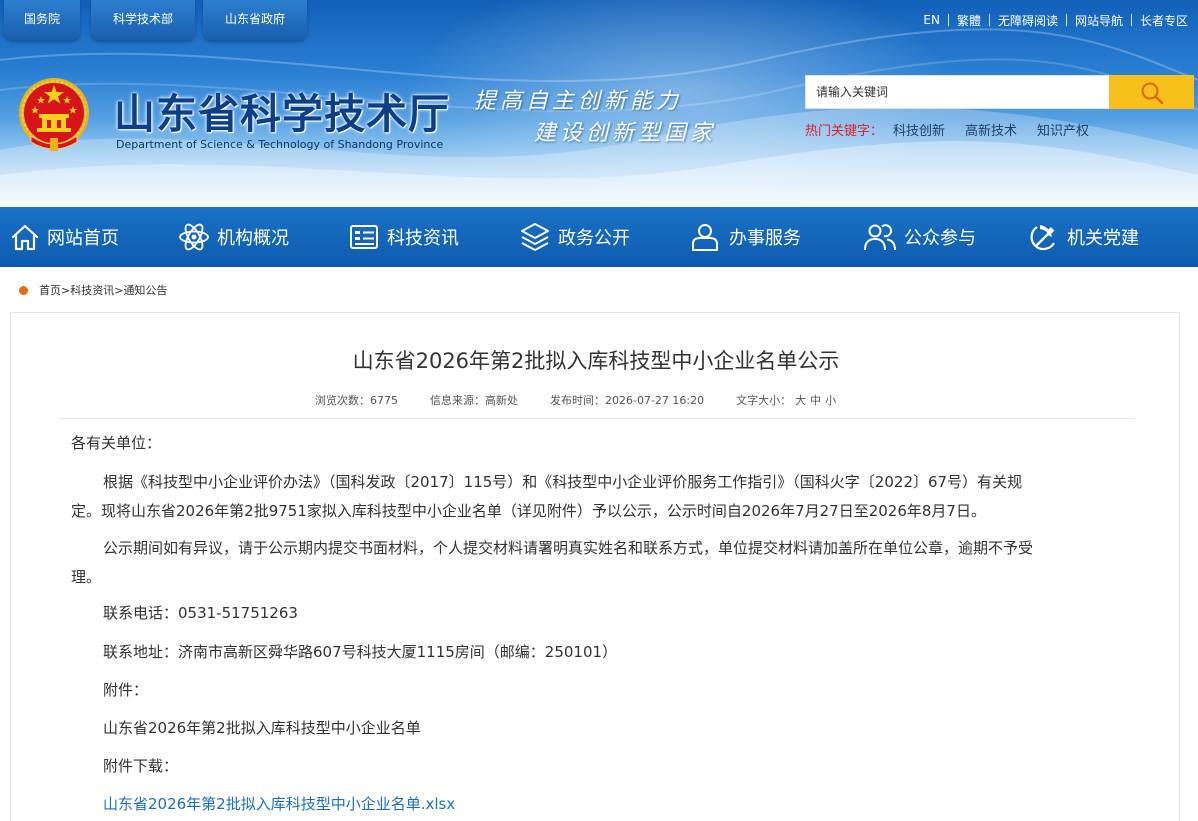  What do you see at coordinates (655, 400) in the screenshot?
I see `publish-date: 2026-07-27 16:20` at bounding box center [655, 400].